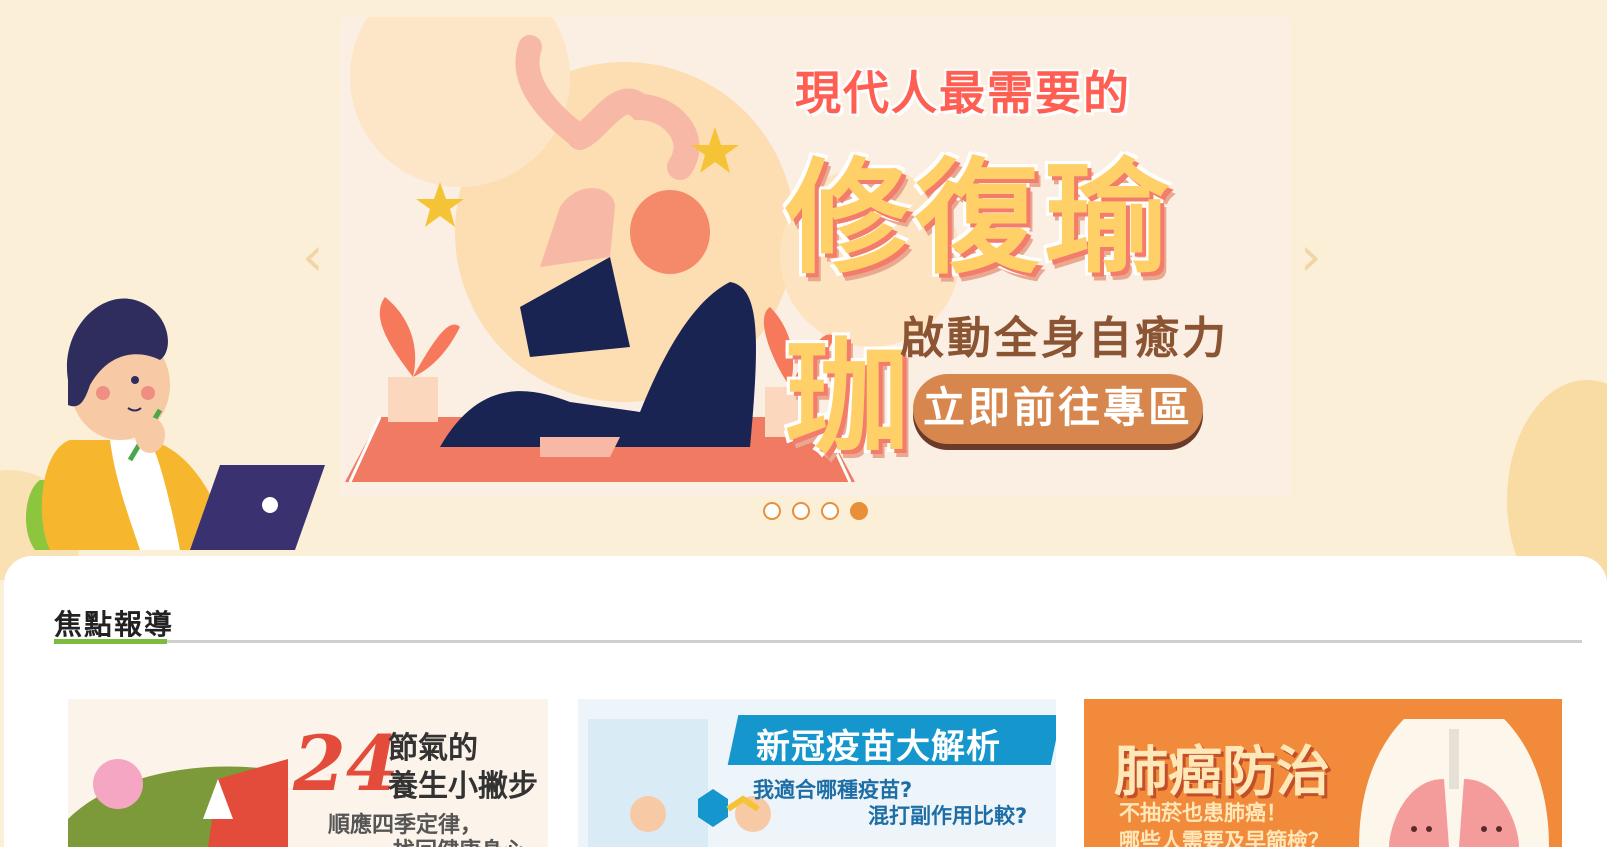 The image size is (1607, 847). Describe the element at coordinates (1058, 409) in the screenshot. I see `banner-cta-button: 立即前往專區` at that location.